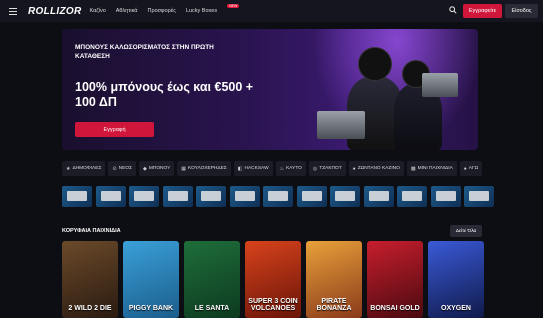 This screenshot has height=318, width=543. Describe the element at coordinates (375, 64) in the screenshot. I see `banner-helmet-left` at that location.